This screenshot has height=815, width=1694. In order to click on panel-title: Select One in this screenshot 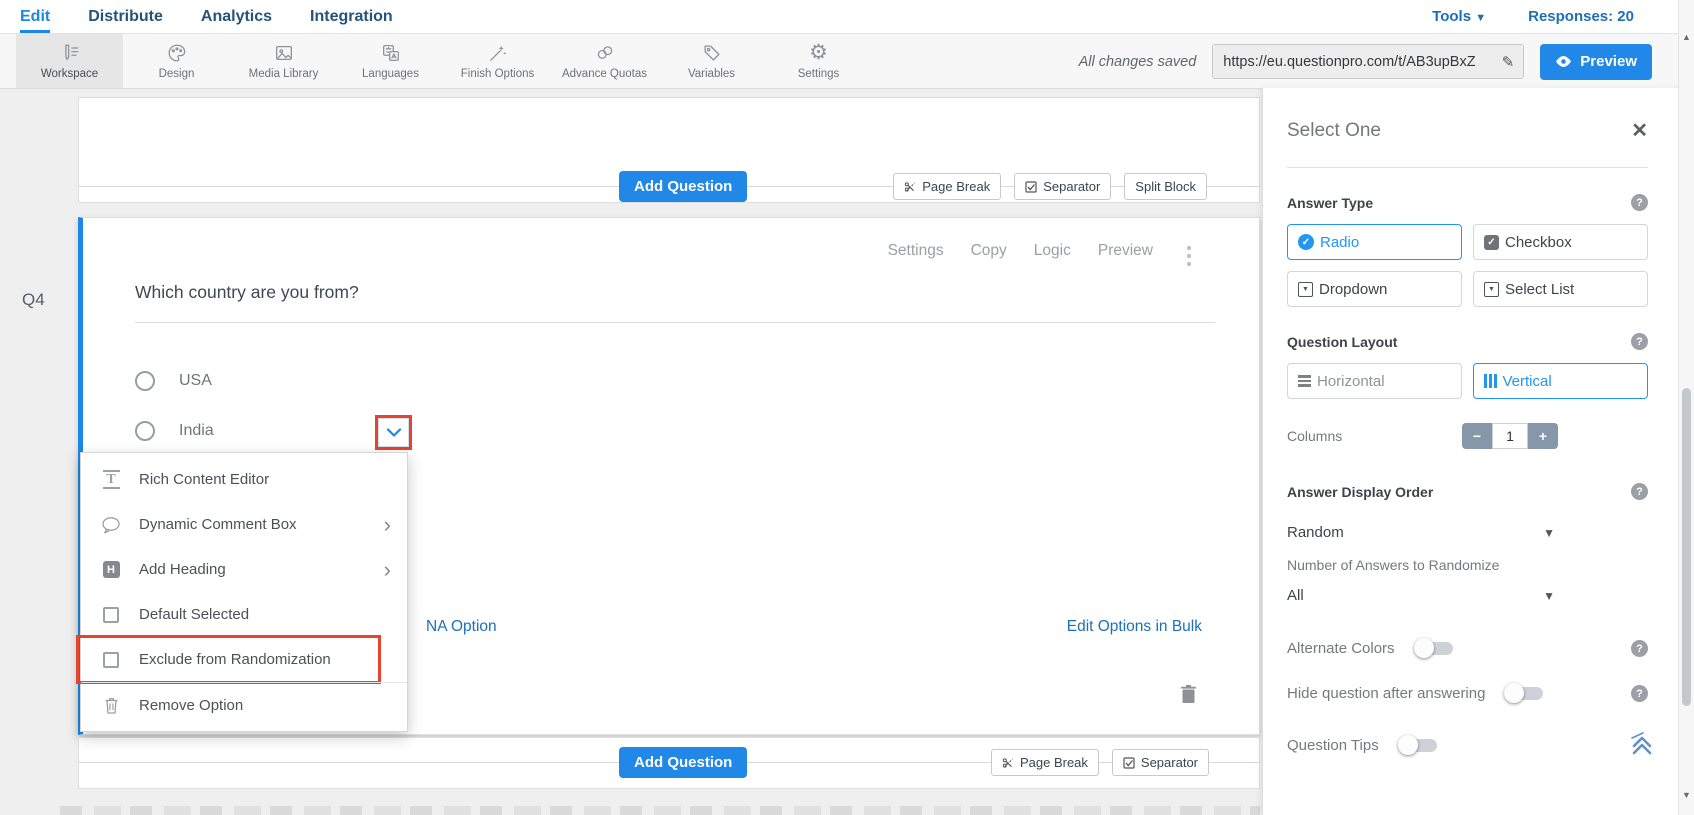, I will do `click(1334, 130)`.